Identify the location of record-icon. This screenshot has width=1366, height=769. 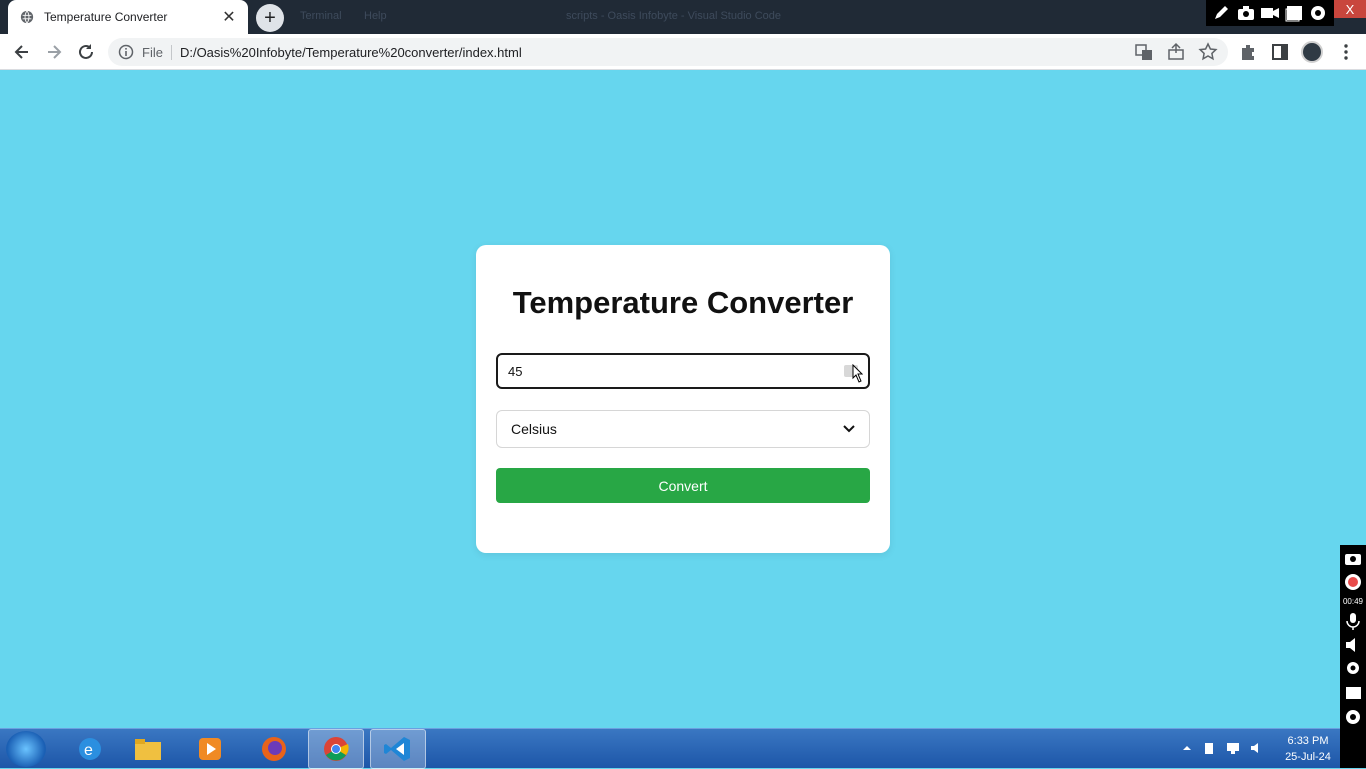
(1353, 582).